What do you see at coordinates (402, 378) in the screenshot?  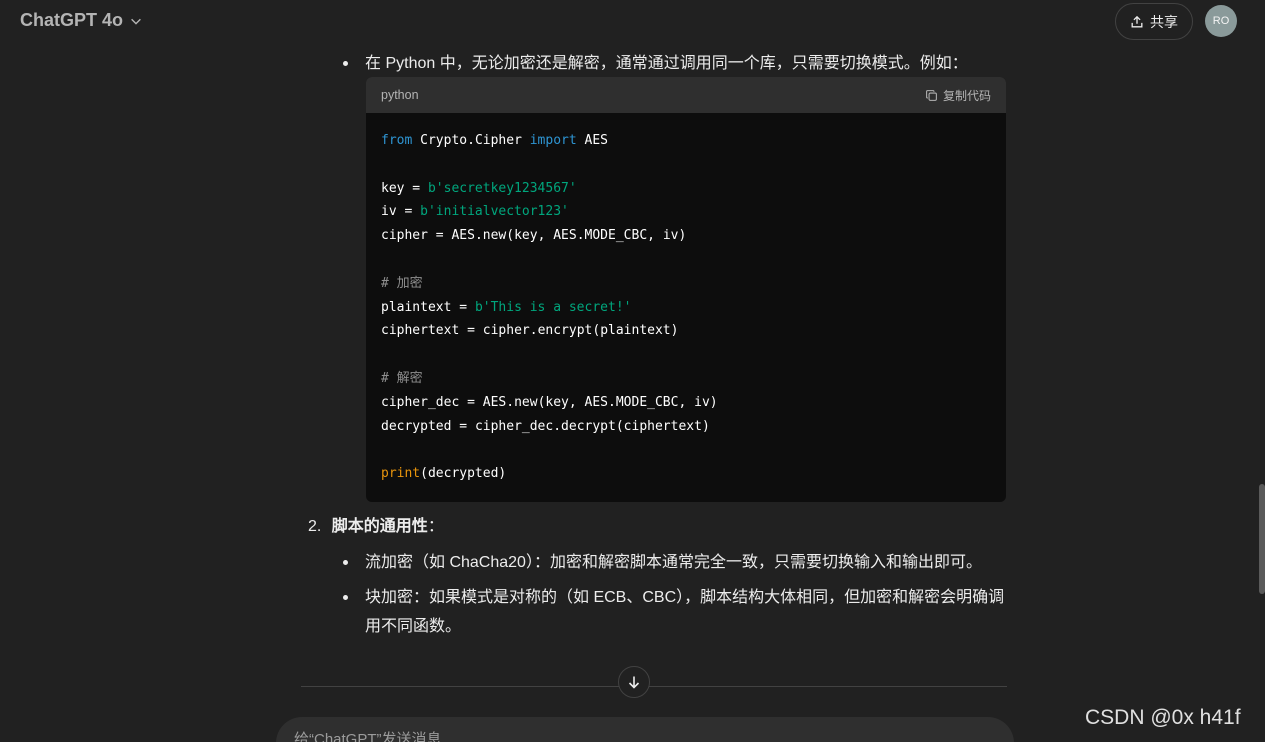 I see `code-line: # 解密` at bounding box center [402, 378].